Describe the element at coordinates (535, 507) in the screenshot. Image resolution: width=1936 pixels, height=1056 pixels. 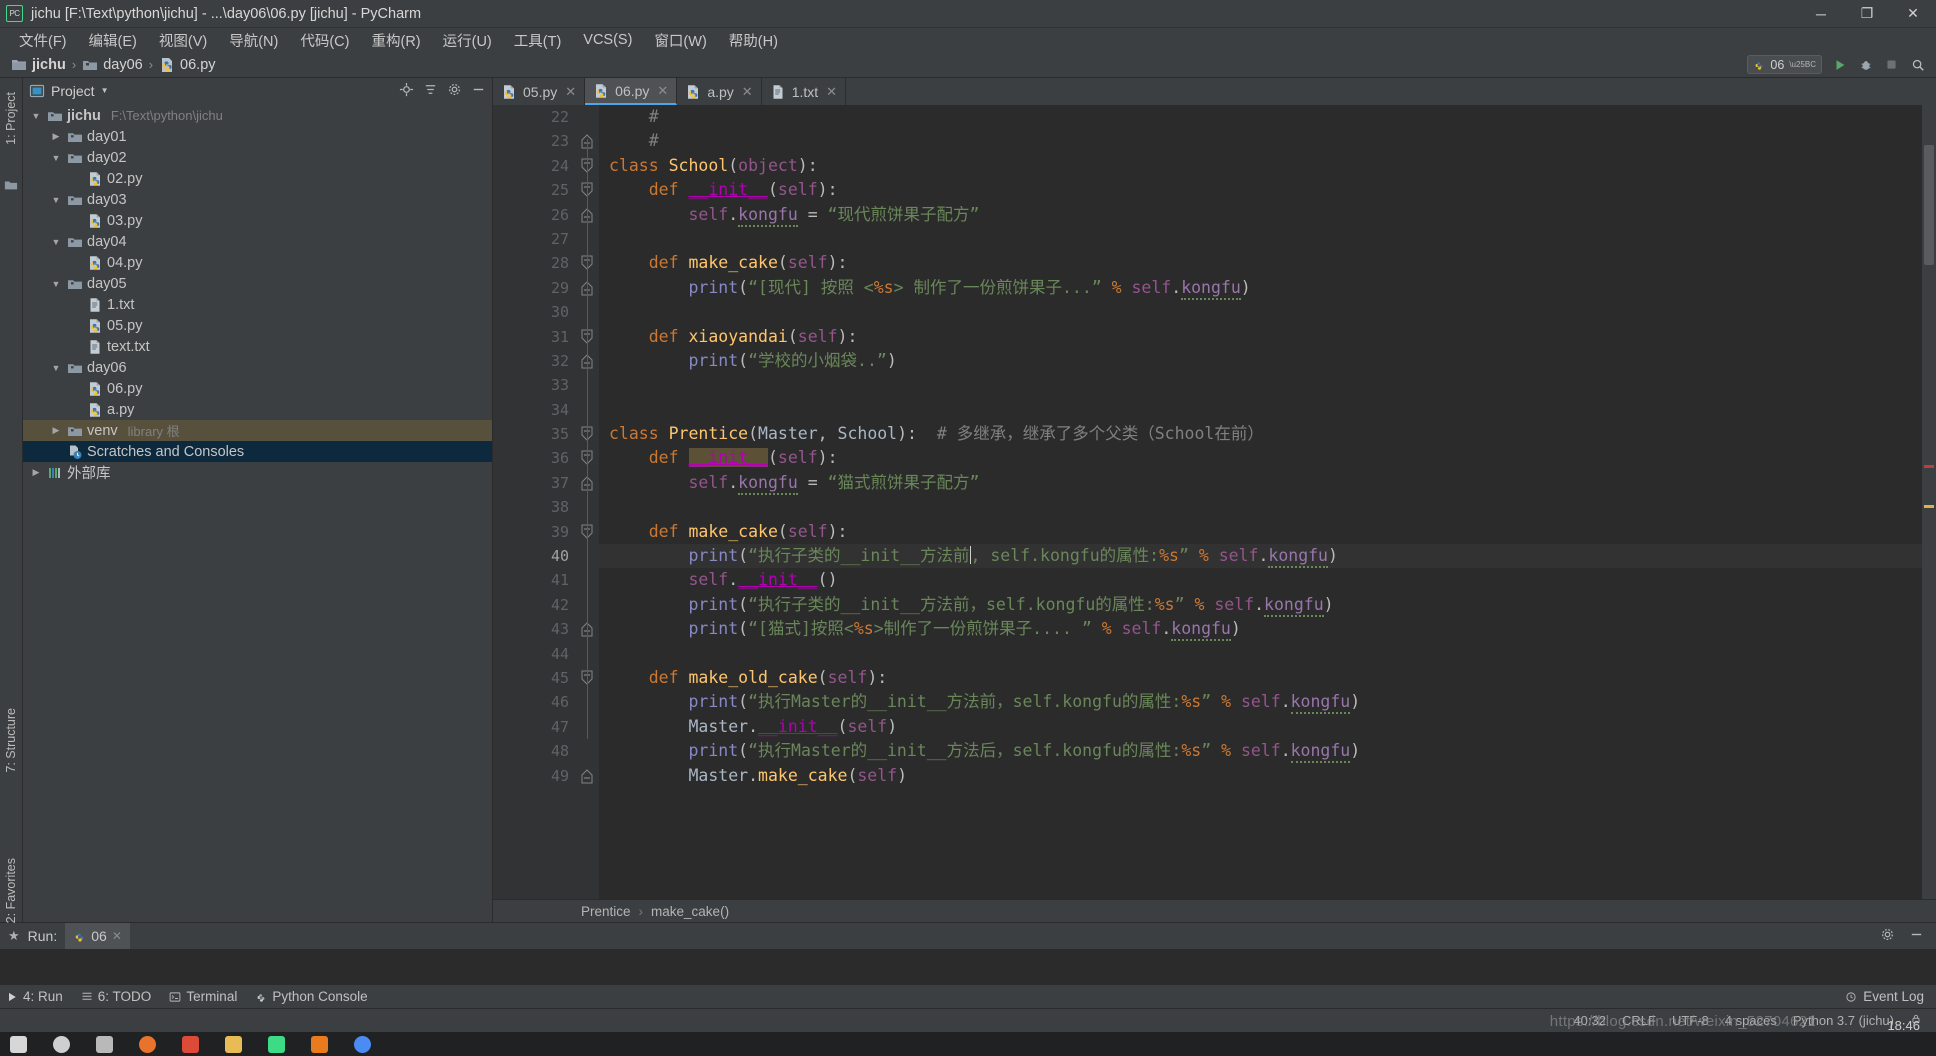
I see `line-number: 38` at that location.